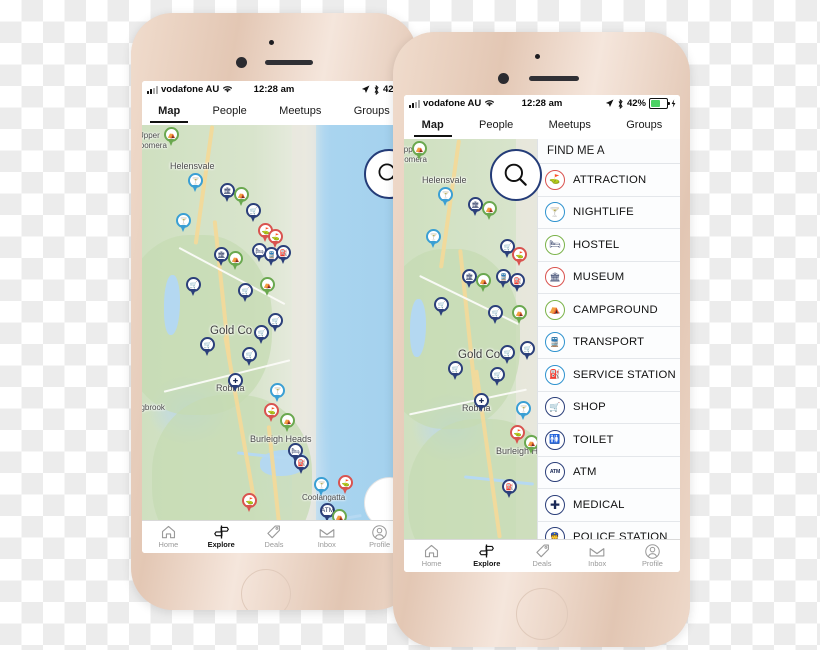 Image resolution: width=820 pixels, height=650 pixels. I want to click on home-icon, so click(168, 532).